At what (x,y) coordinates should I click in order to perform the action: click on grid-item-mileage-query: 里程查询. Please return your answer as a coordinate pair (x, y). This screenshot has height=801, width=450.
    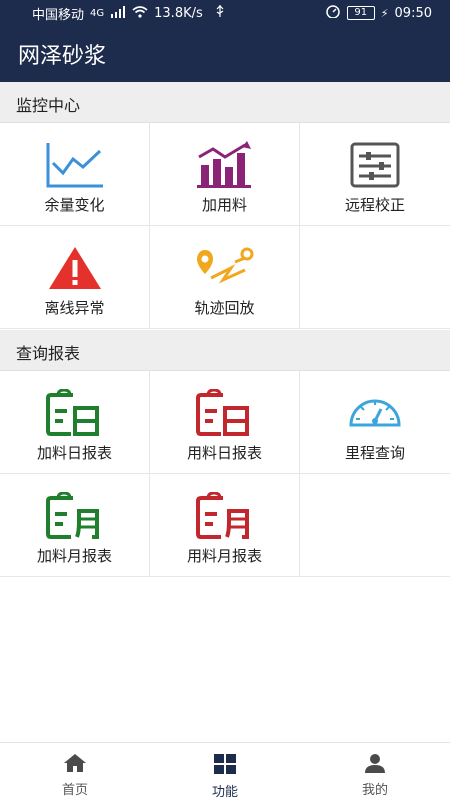
    Looking at the image, I should click on (375, 422).